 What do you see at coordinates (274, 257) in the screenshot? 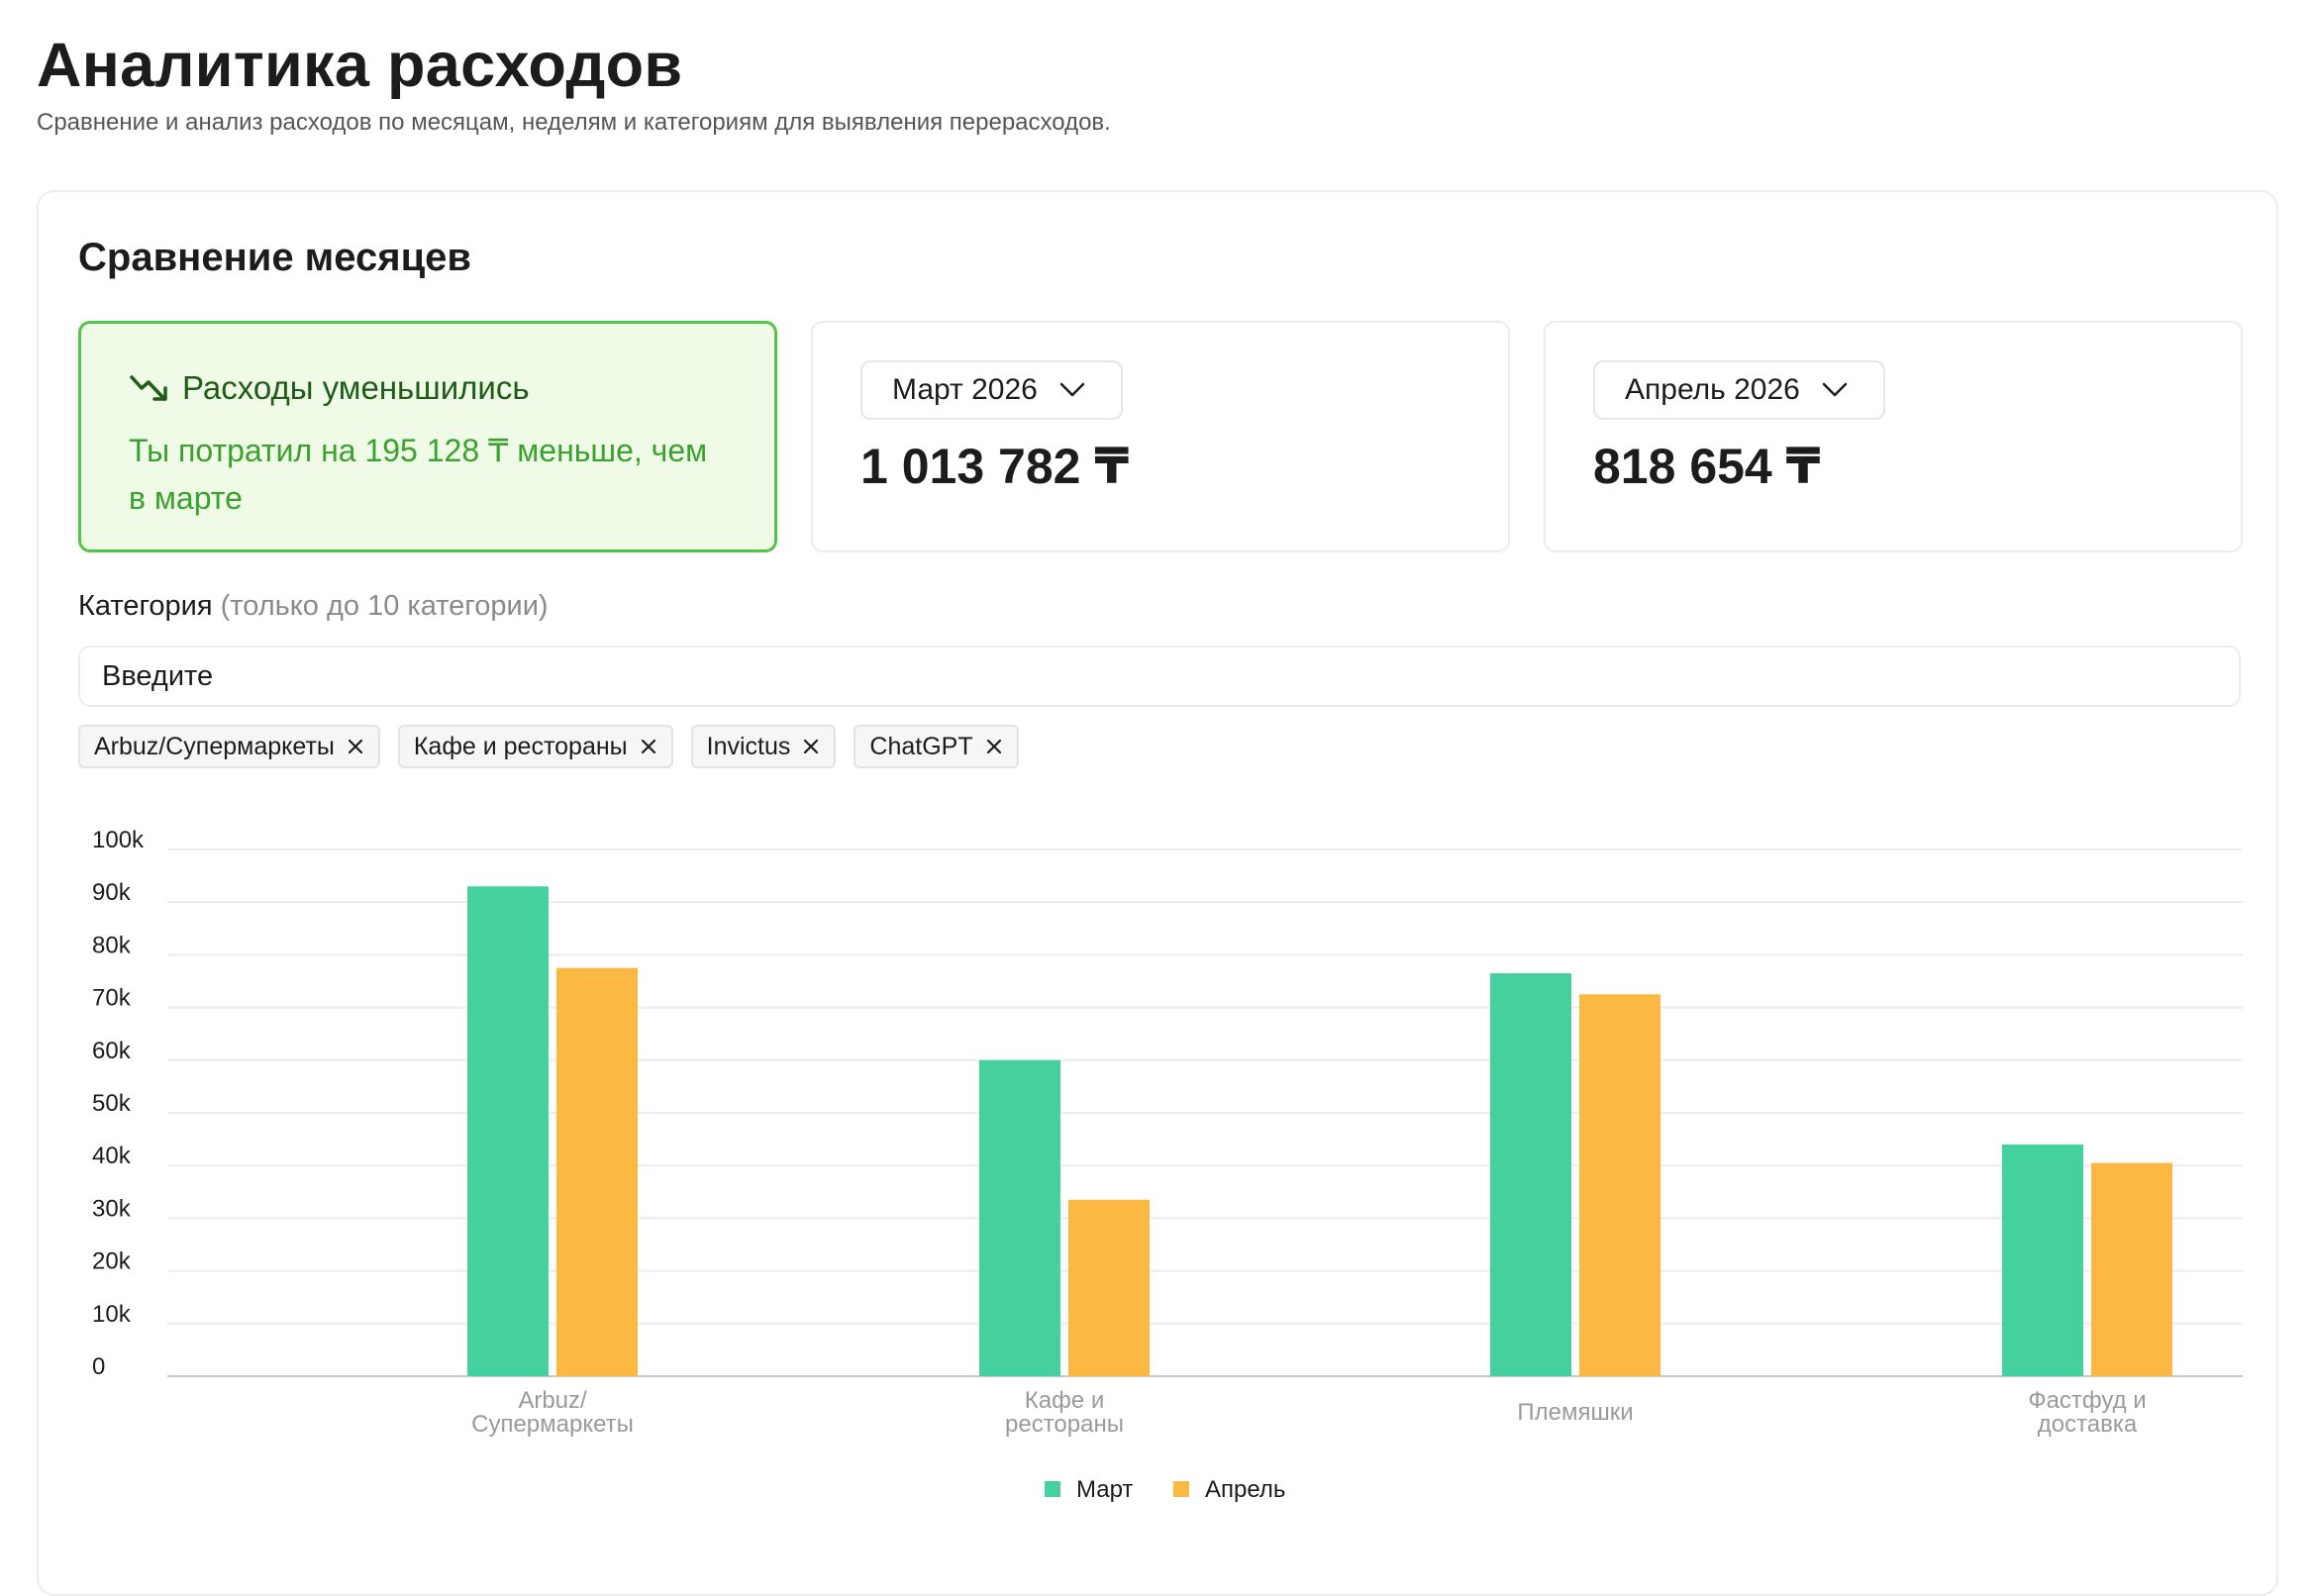
I see `section-title: Сравнение месяцев` at bounding box center [274, 257].